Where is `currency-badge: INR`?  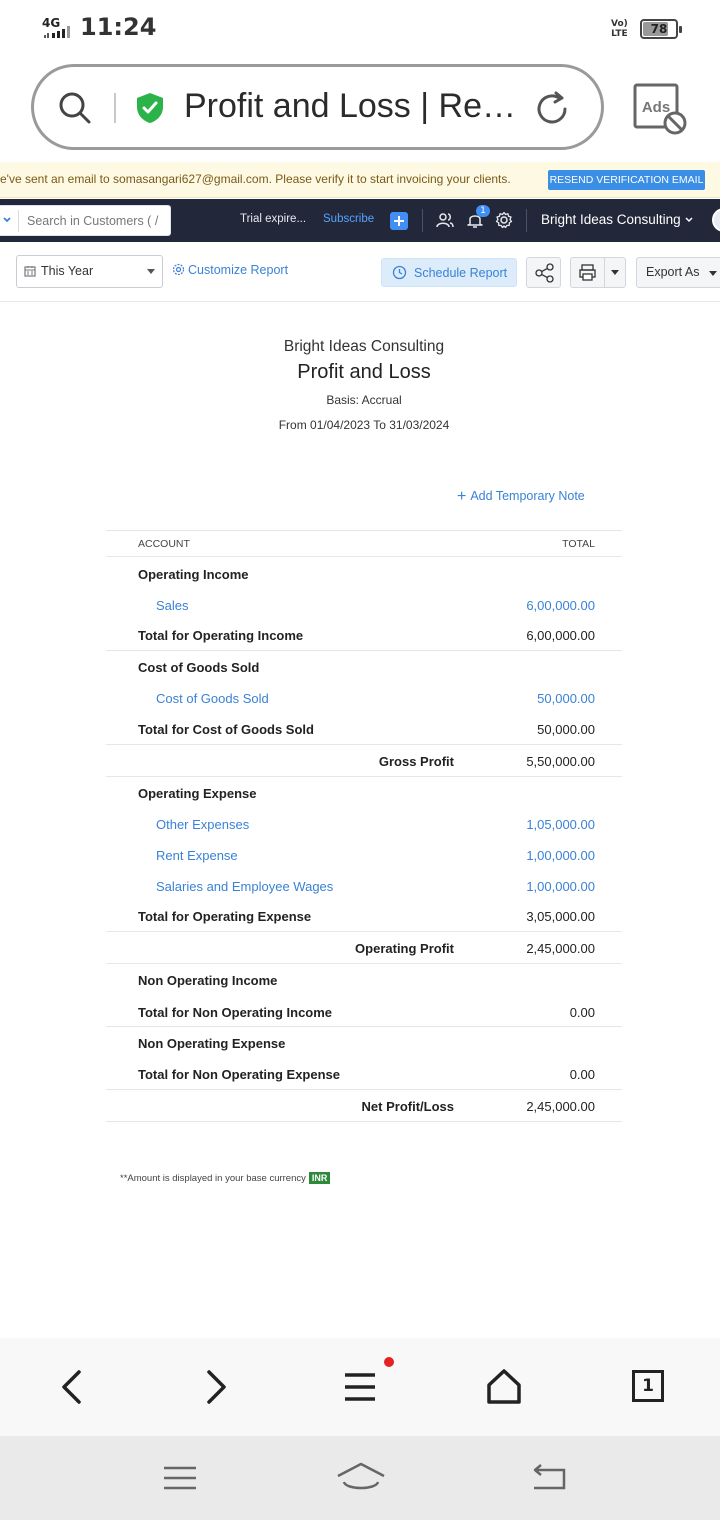 currency-badge: INR is located at coordinates (319, 1178).